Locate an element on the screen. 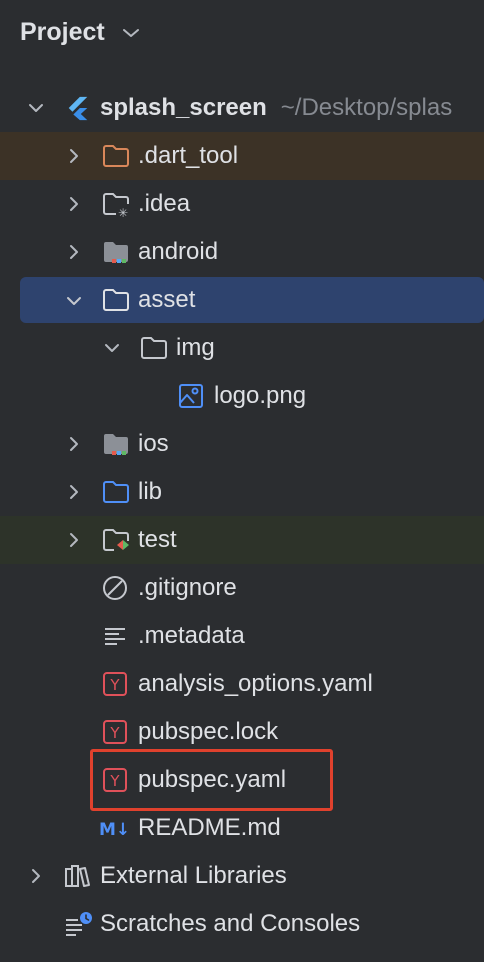  tree-row-lib: lib is located at coordinates (242, 492).